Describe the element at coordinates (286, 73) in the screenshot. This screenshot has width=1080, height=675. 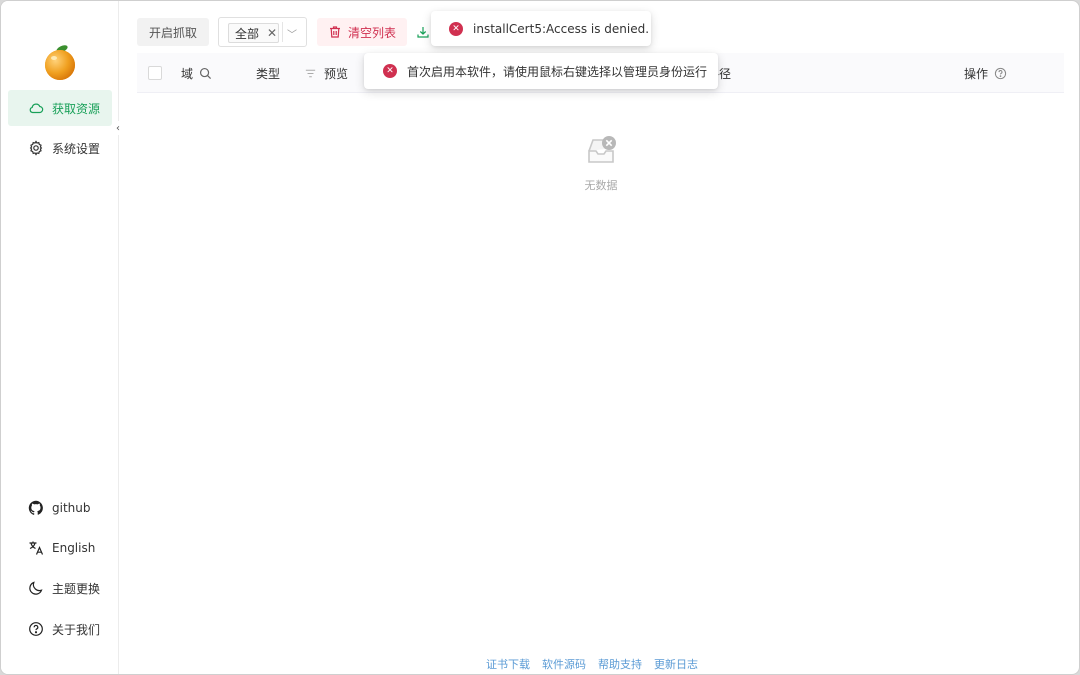
I see `column-header-type: 类型` at that location.